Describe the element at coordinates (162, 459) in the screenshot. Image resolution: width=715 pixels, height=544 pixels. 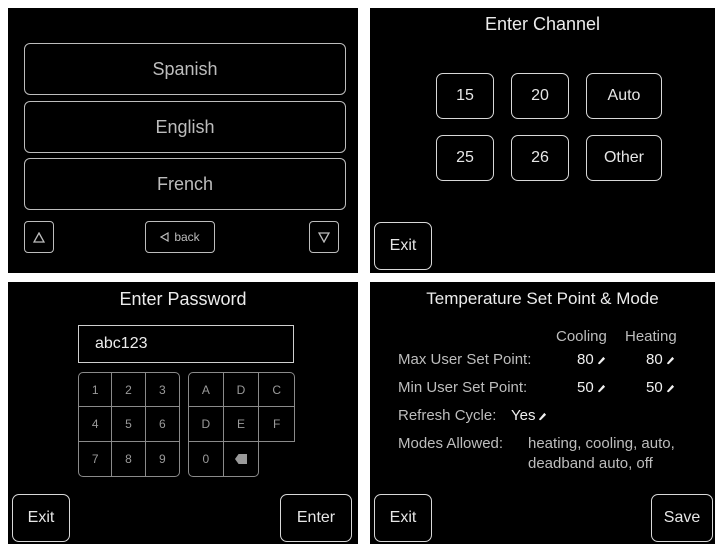
I see `key-9: 9` at that location.